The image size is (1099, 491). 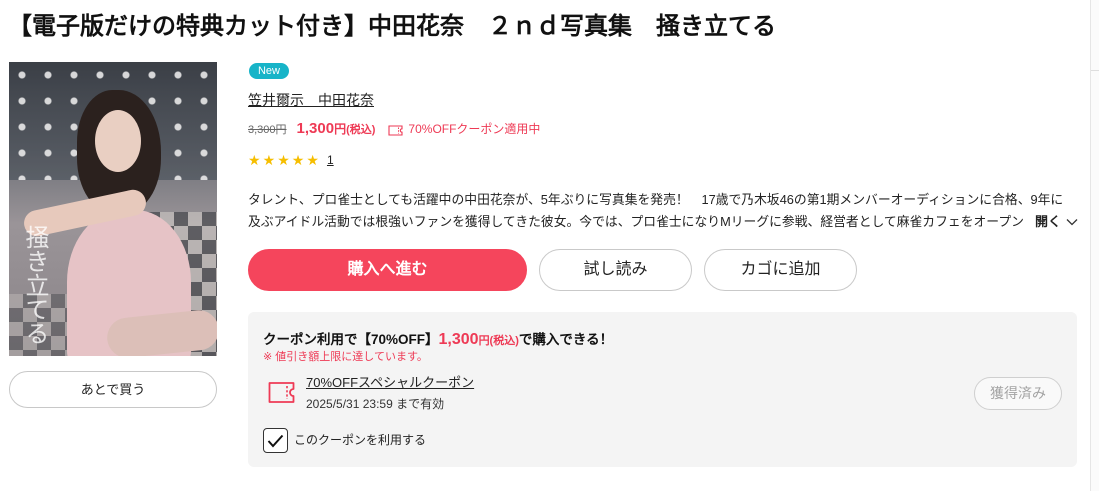 What do you see at coordinates (780, 270) in the screenshot?
I see `add-to-cart-button: カゴに追加` at bounding box center [780, 270].